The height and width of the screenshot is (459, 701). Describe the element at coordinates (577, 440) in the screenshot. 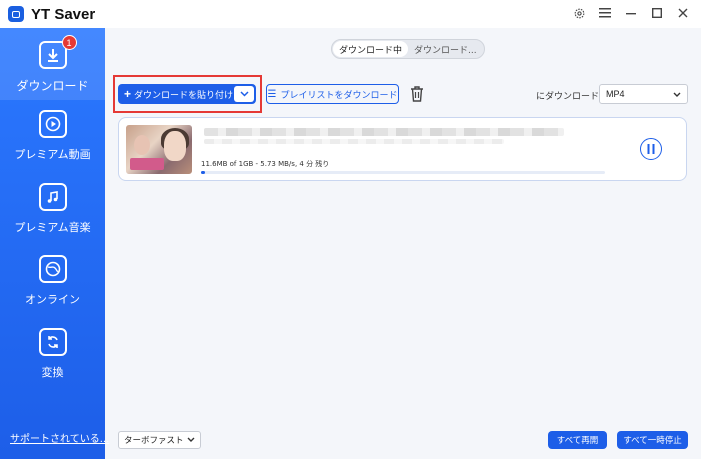

I see `resume-all-button: すべて再開` at that location.